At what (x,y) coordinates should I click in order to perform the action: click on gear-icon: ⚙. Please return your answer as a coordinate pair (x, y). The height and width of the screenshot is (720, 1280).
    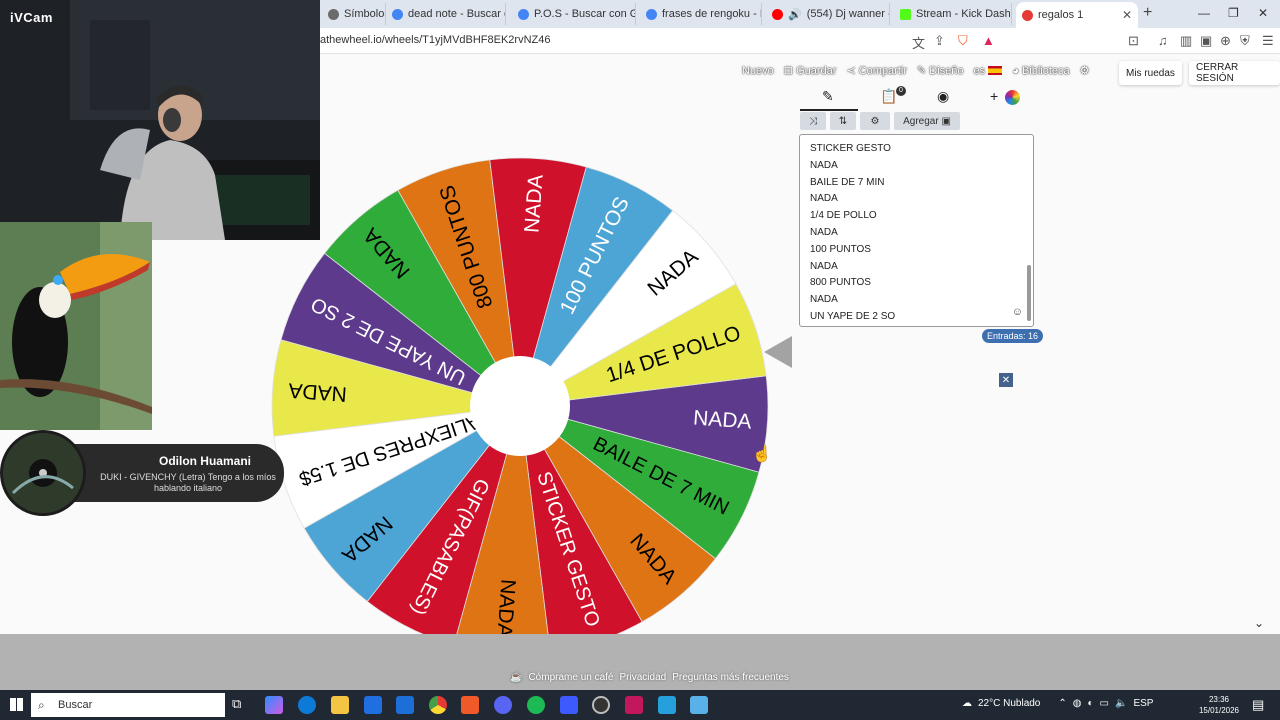
    Looking at the image, I should click on (875, 121).